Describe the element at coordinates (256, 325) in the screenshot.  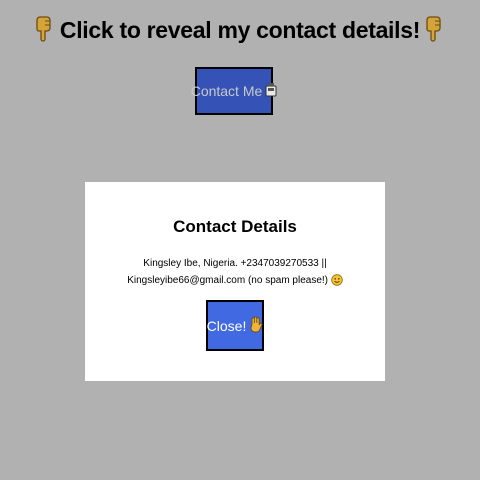
I see `waving-hand-icon` at that location.